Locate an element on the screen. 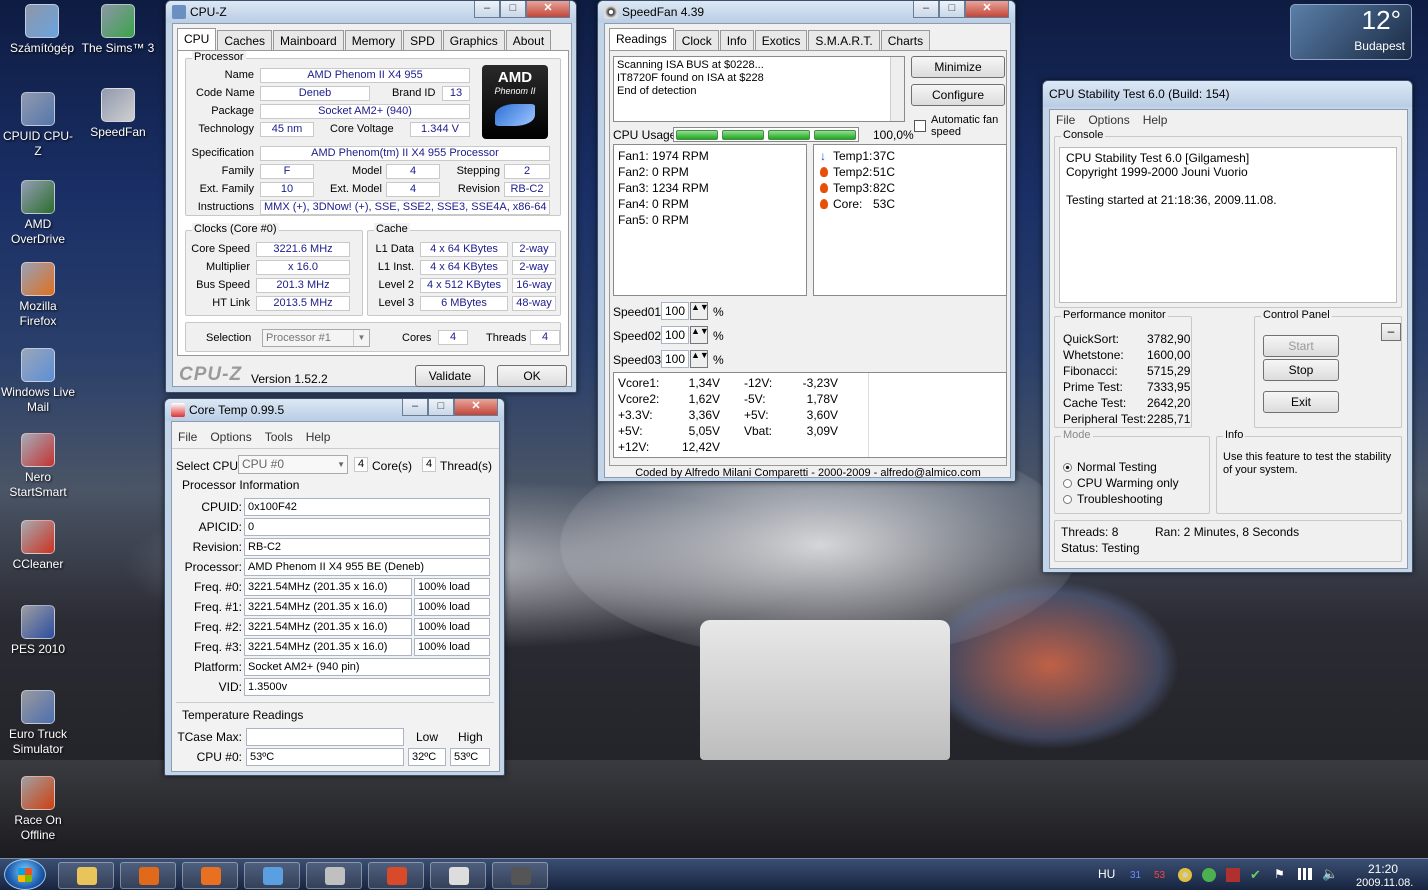  desktop-shortcut: CCleaner is located at coordinates (38, 546).